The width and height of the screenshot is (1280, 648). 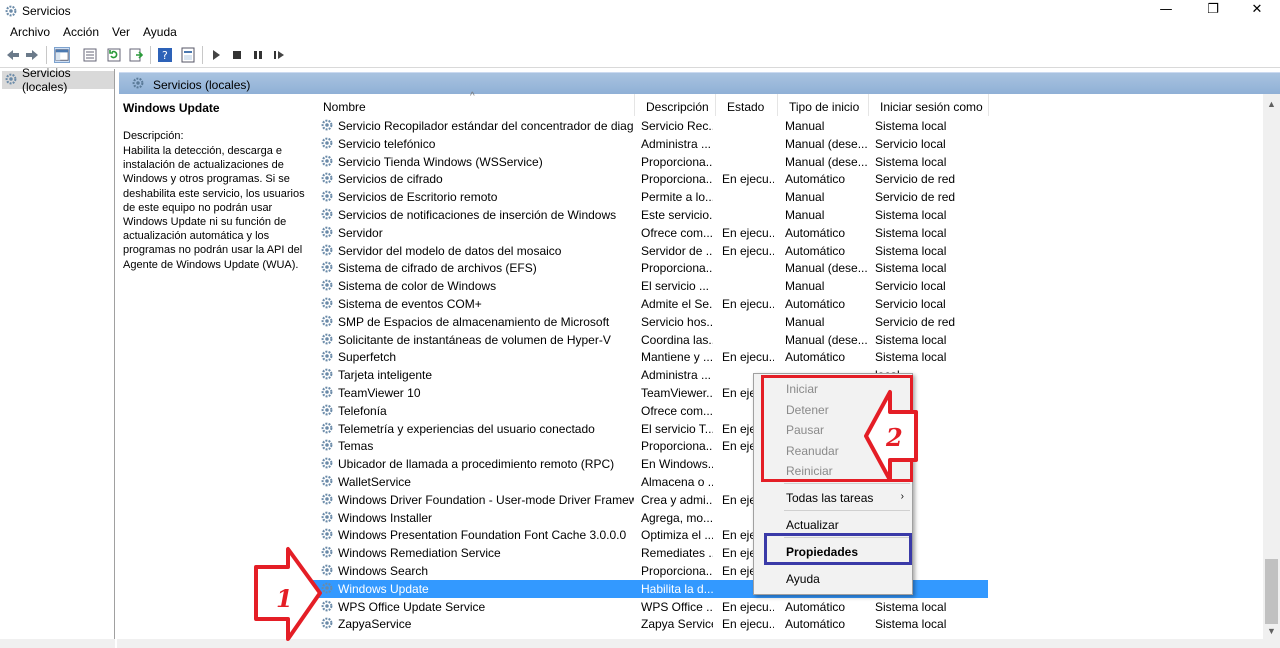 I want to click on start-service-icon, so click(x=216, y=55).